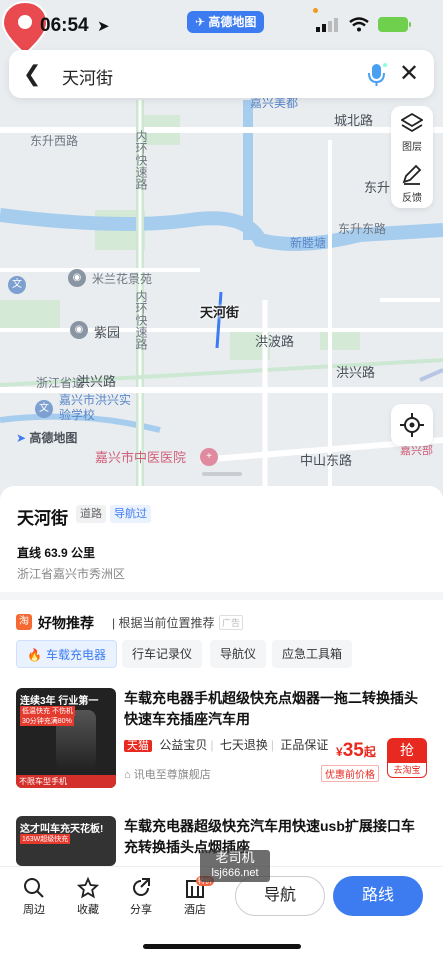  Describe the element at coordinates (243, 745) in the screenshot. I see `product-tag: 七天退换` at that location.